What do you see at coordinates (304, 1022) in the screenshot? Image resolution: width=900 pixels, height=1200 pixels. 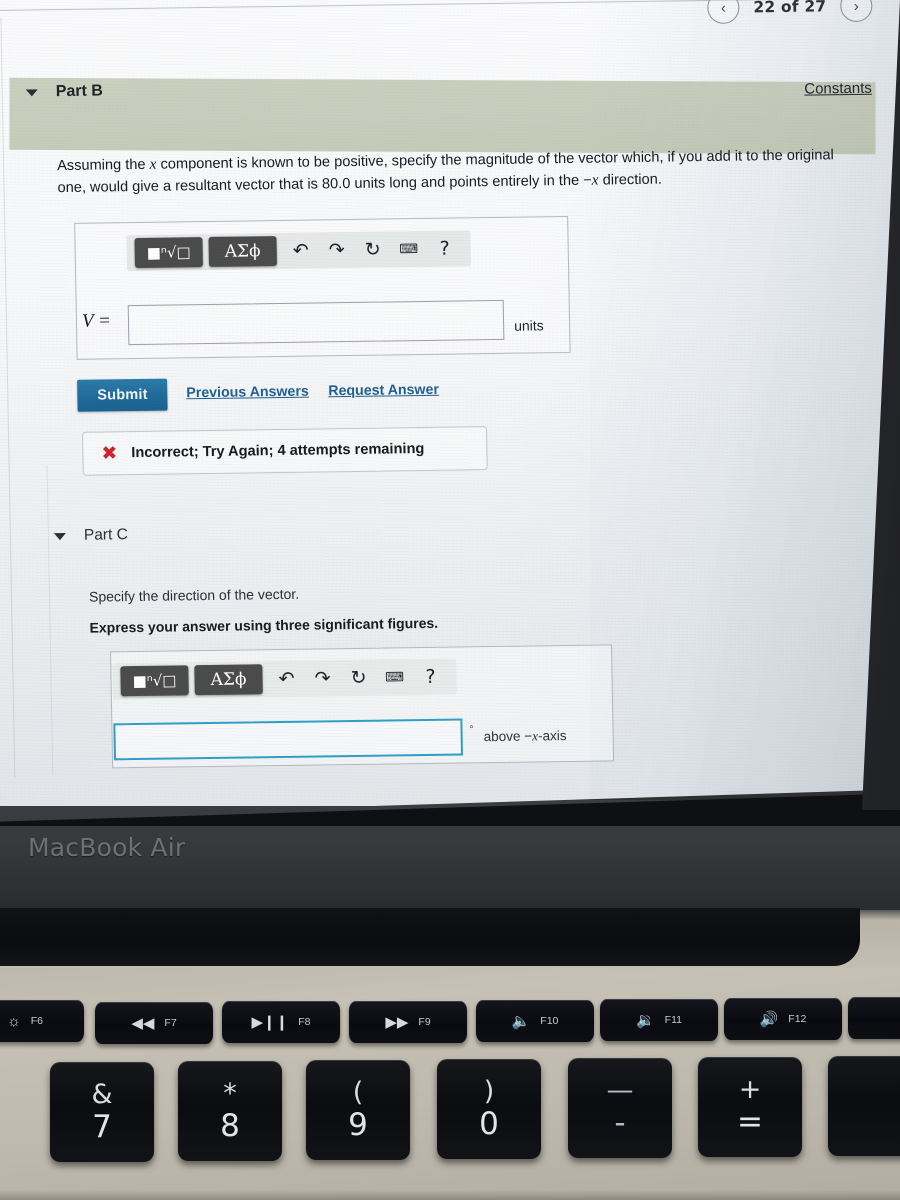 I see `function-key-label: F8` at bounding box center [304, 1022].